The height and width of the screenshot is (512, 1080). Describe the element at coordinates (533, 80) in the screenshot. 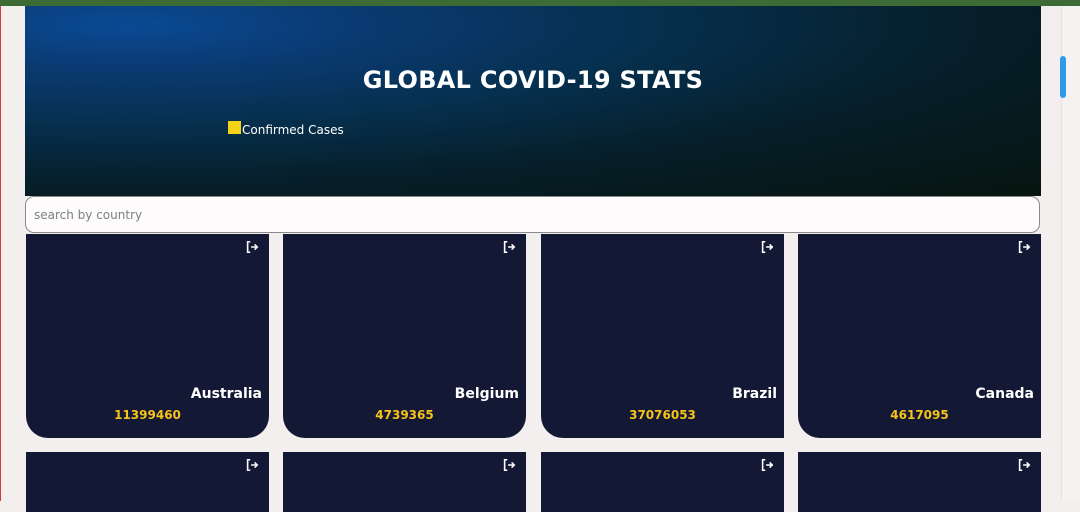

I see `page-title: GLOBAL COVID-19 STATS` at that location.